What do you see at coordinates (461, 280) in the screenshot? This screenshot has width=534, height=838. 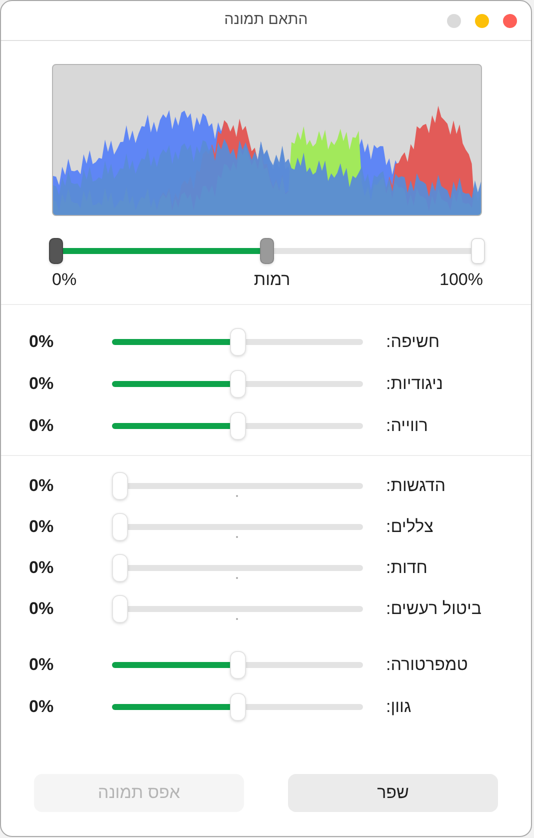 I see `max-label: 100%` at bounding box center [461, 280].